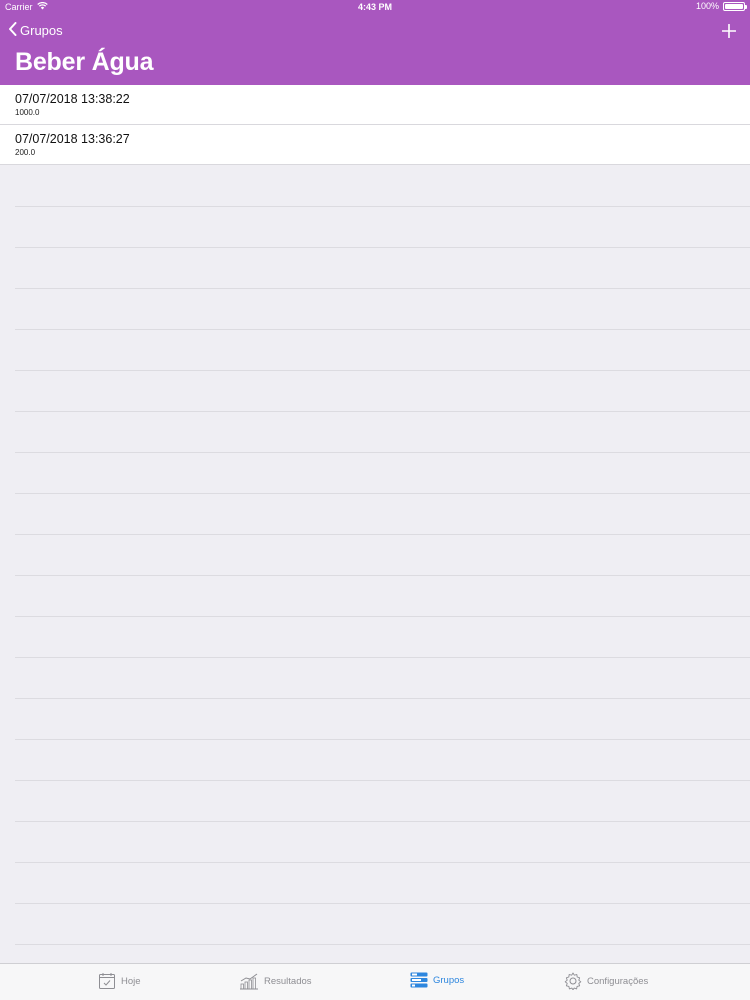 The height and width of the screenshot is (1000, 750). What do you see at coordinates (375, 981) in the screenshot?
I see `tab-bar: Hoje Resultados Grupos Configurações` at bounding box center [375, 981].